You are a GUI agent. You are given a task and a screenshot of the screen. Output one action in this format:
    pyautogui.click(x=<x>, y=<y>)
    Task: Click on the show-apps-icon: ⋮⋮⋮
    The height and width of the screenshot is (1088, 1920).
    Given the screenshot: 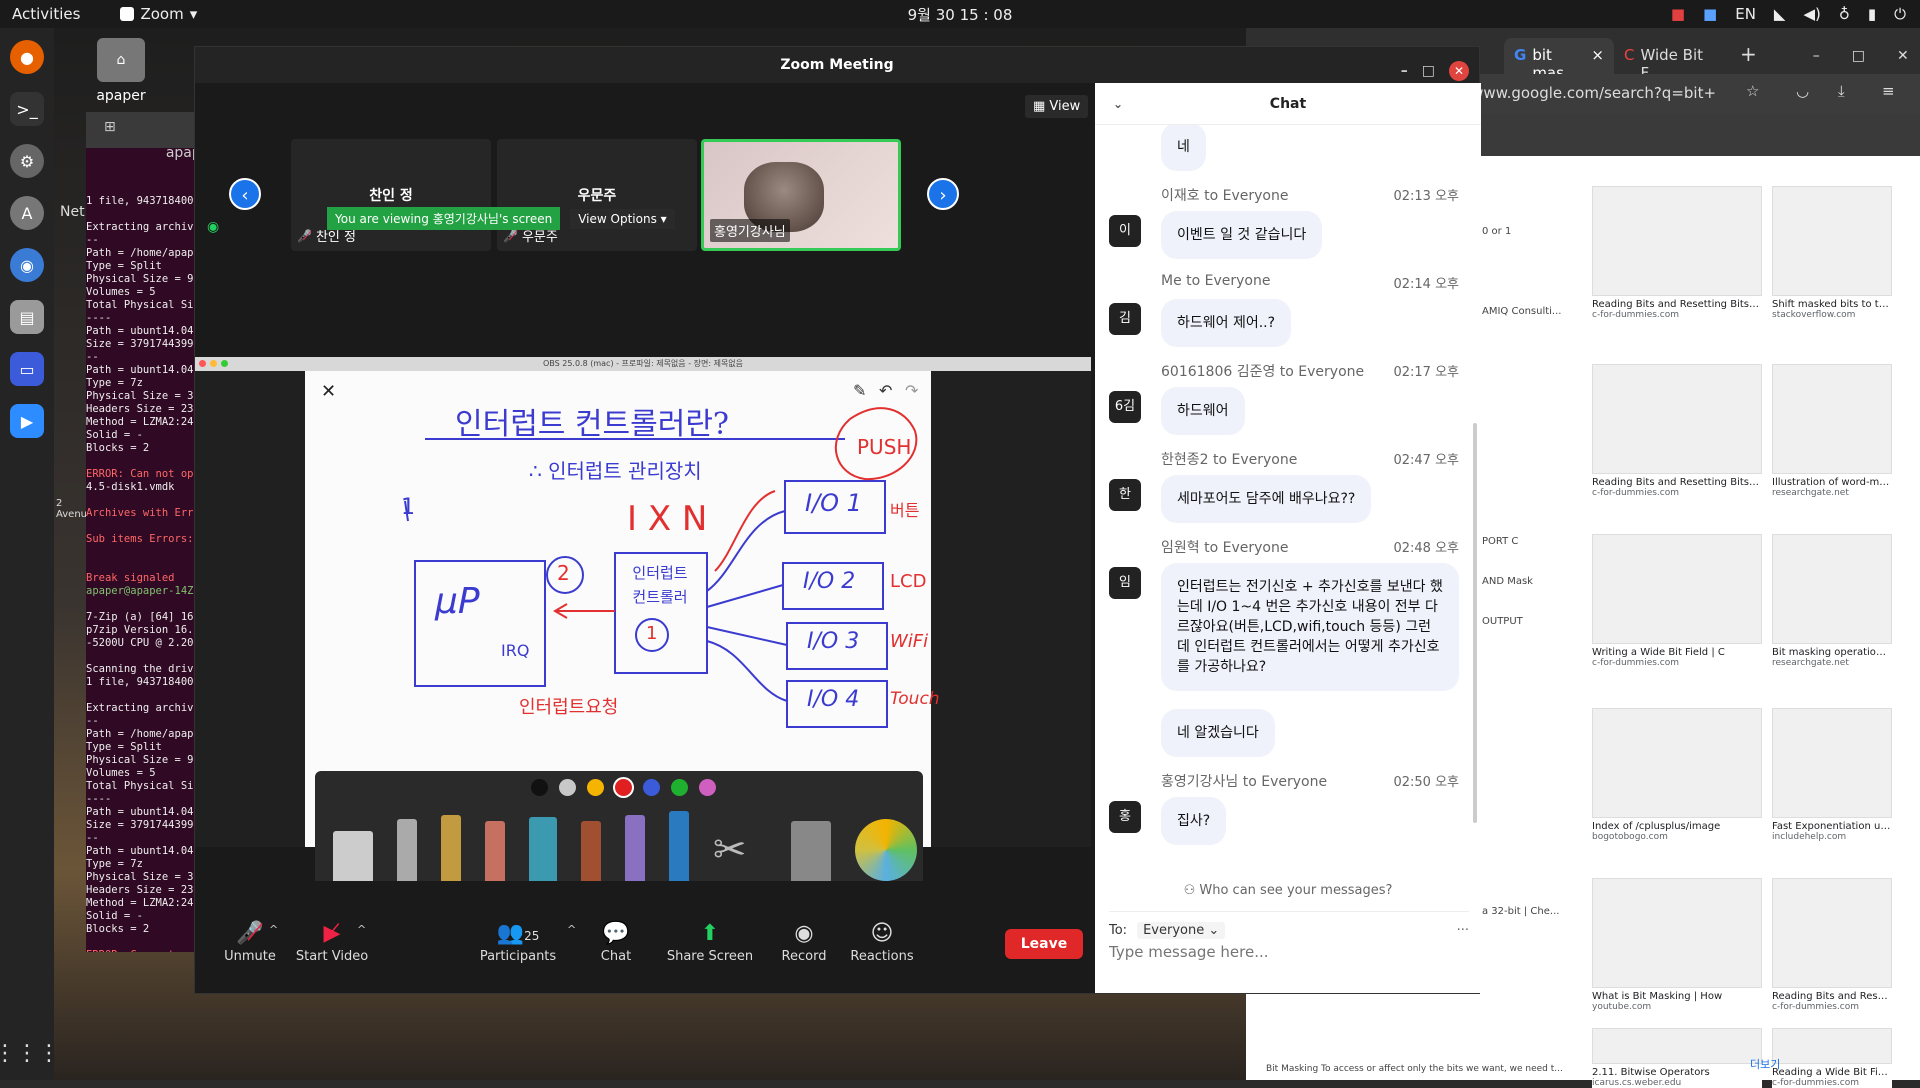 What is the action you would take?
    pyautogui.click(x=30, y=1053)
    